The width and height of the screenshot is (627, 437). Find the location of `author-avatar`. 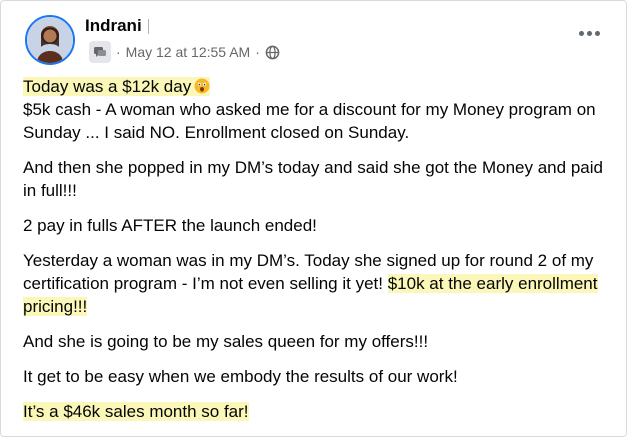

author-avatar is located at coordinates (50, 40).